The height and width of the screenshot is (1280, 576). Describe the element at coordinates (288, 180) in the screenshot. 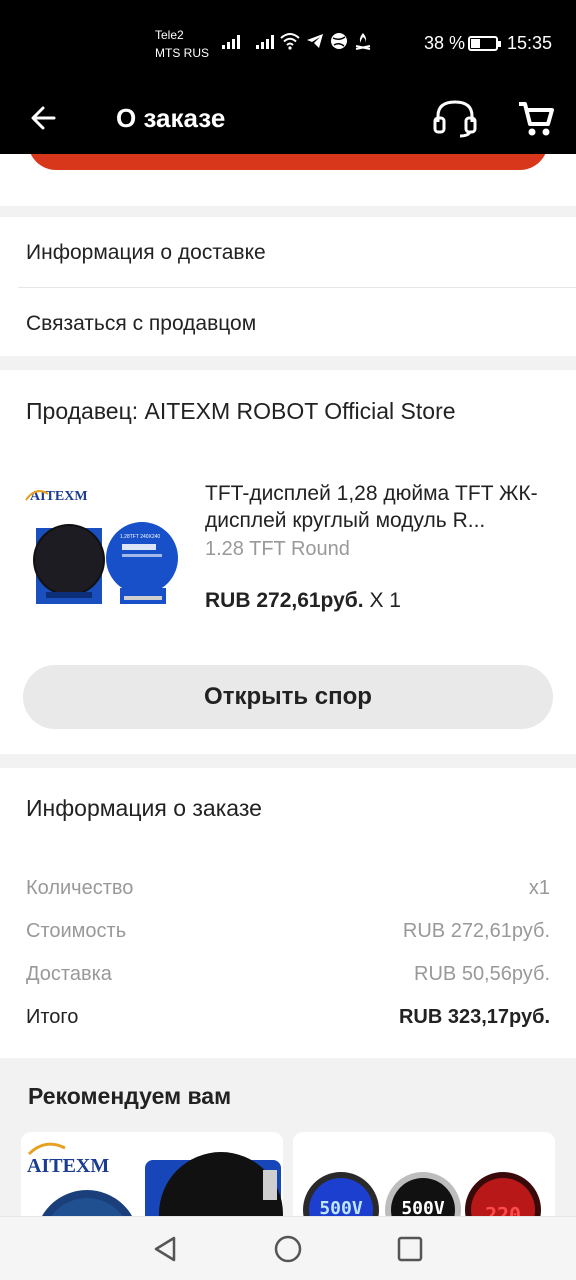

I see `top-action-area` at that location.